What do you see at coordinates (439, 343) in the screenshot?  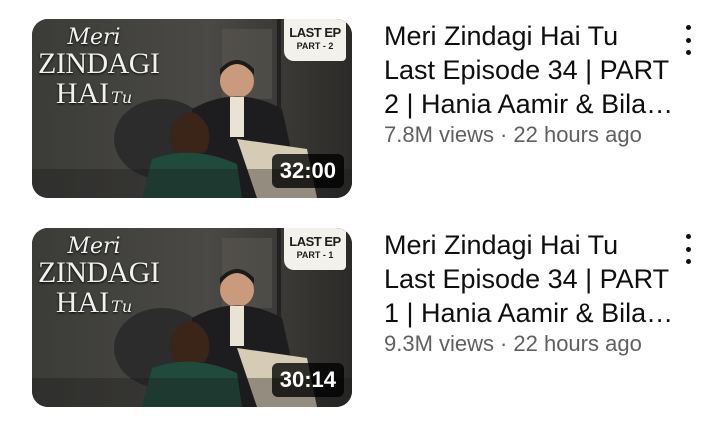 I see `view-count: 9.3M views` at bounding box center [439, 343].